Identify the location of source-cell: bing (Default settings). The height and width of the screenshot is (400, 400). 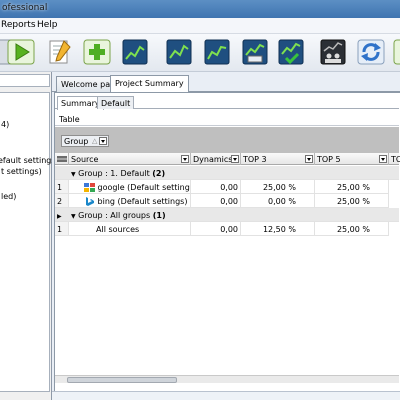
(130, 201).